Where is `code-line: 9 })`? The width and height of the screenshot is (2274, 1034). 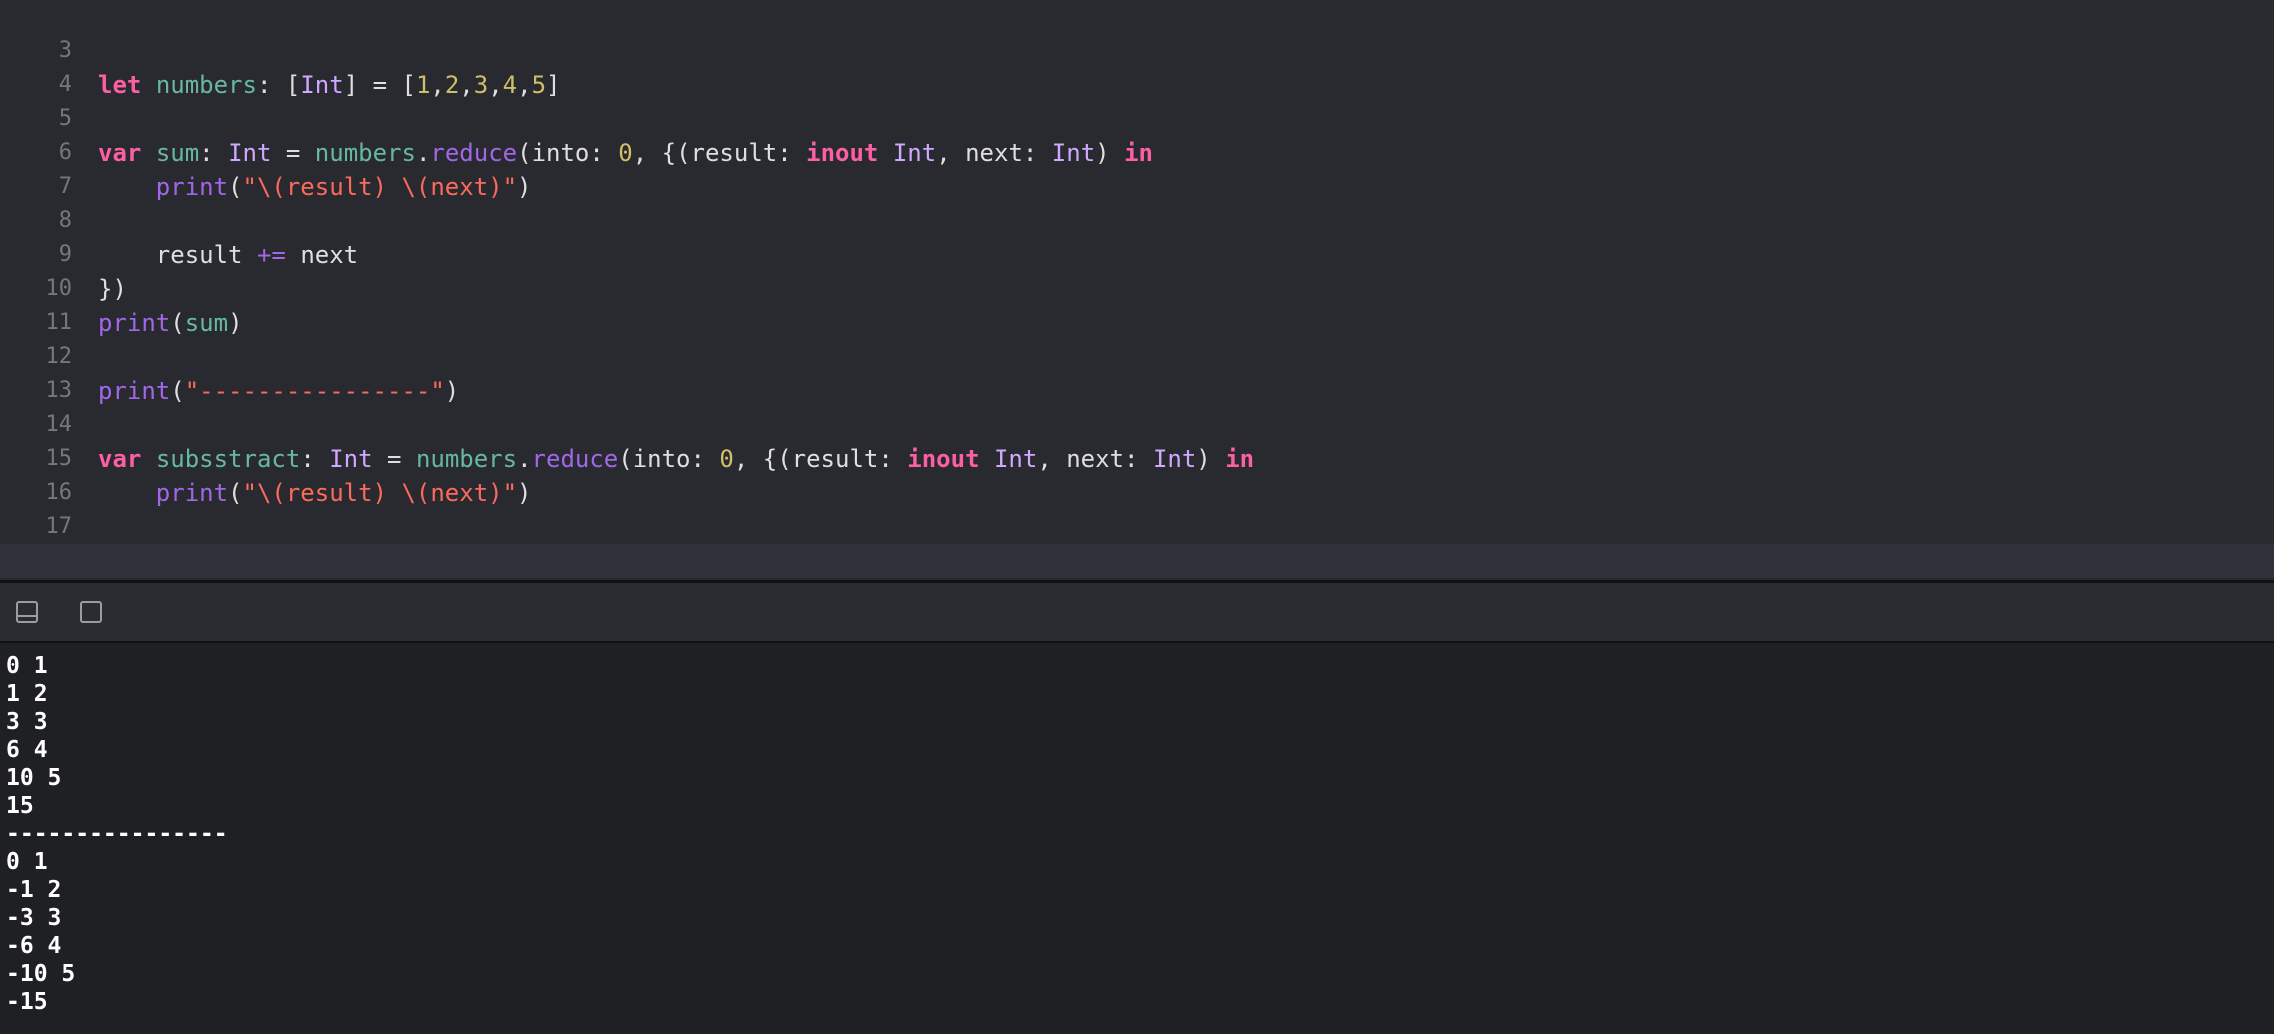
code-line: 9 }) is located at coordinates (1137, 253).